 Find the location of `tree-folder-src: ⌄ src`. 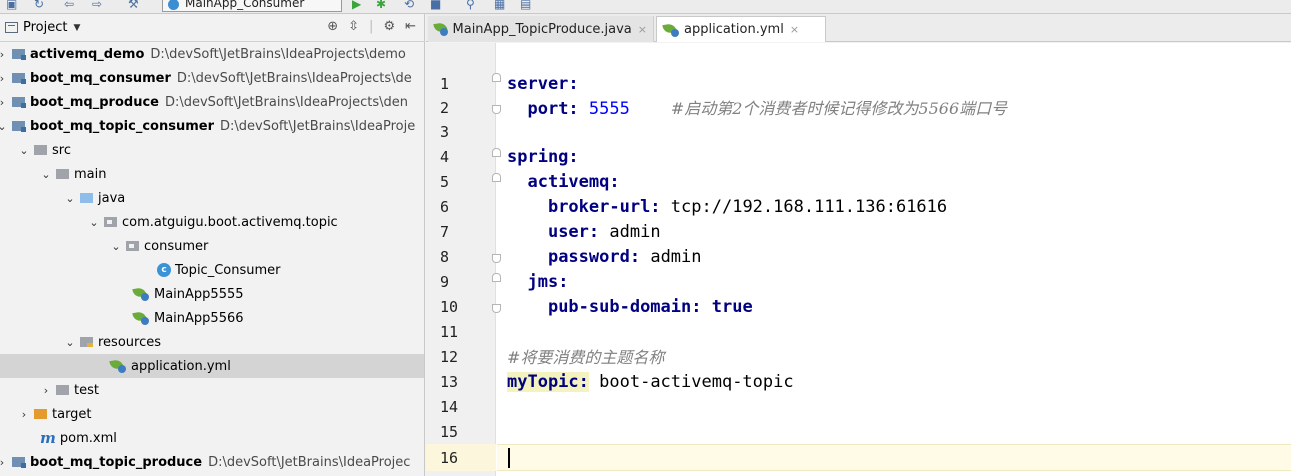

tree-folder-src: ⌄ src is located at coordinates (212, 150).